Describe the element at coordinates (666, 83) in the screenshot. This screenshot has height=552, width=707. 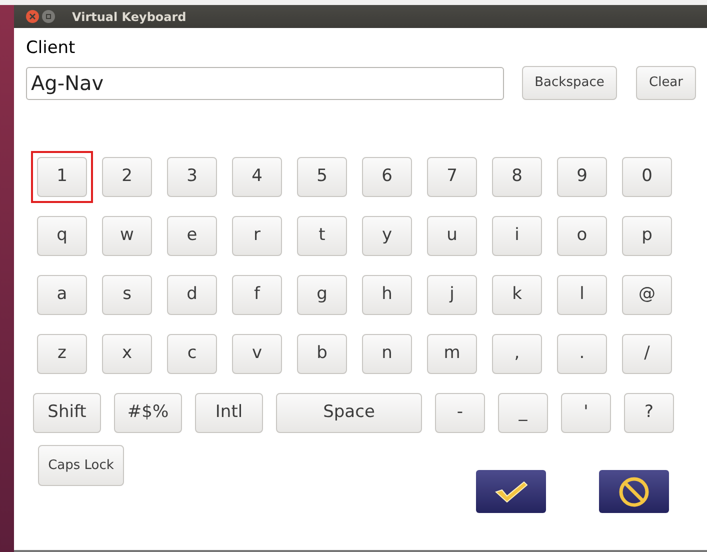
I see `clear-button: Clear` at that location.